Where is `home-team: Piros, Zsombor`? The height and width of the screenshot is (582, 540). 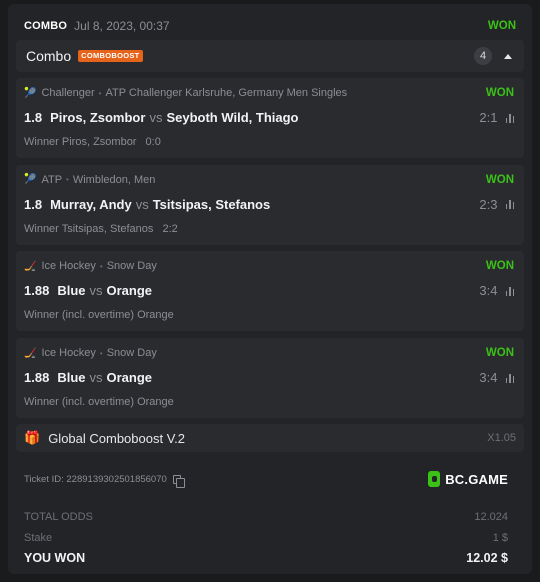 home-team: Piros, Zsombor is located at coordinates (97, 117).